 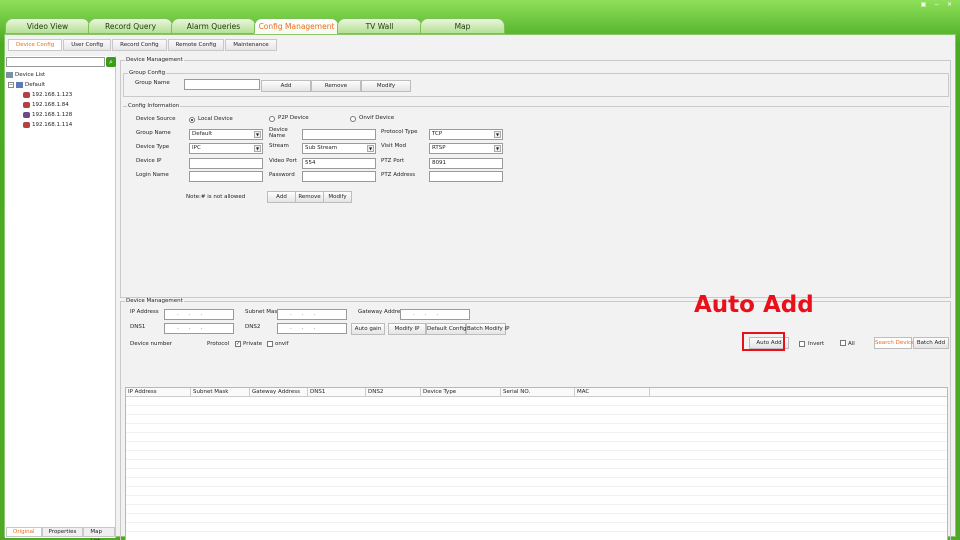 I want to click on group-modify-button: Modify, so click(x=386, y=86).